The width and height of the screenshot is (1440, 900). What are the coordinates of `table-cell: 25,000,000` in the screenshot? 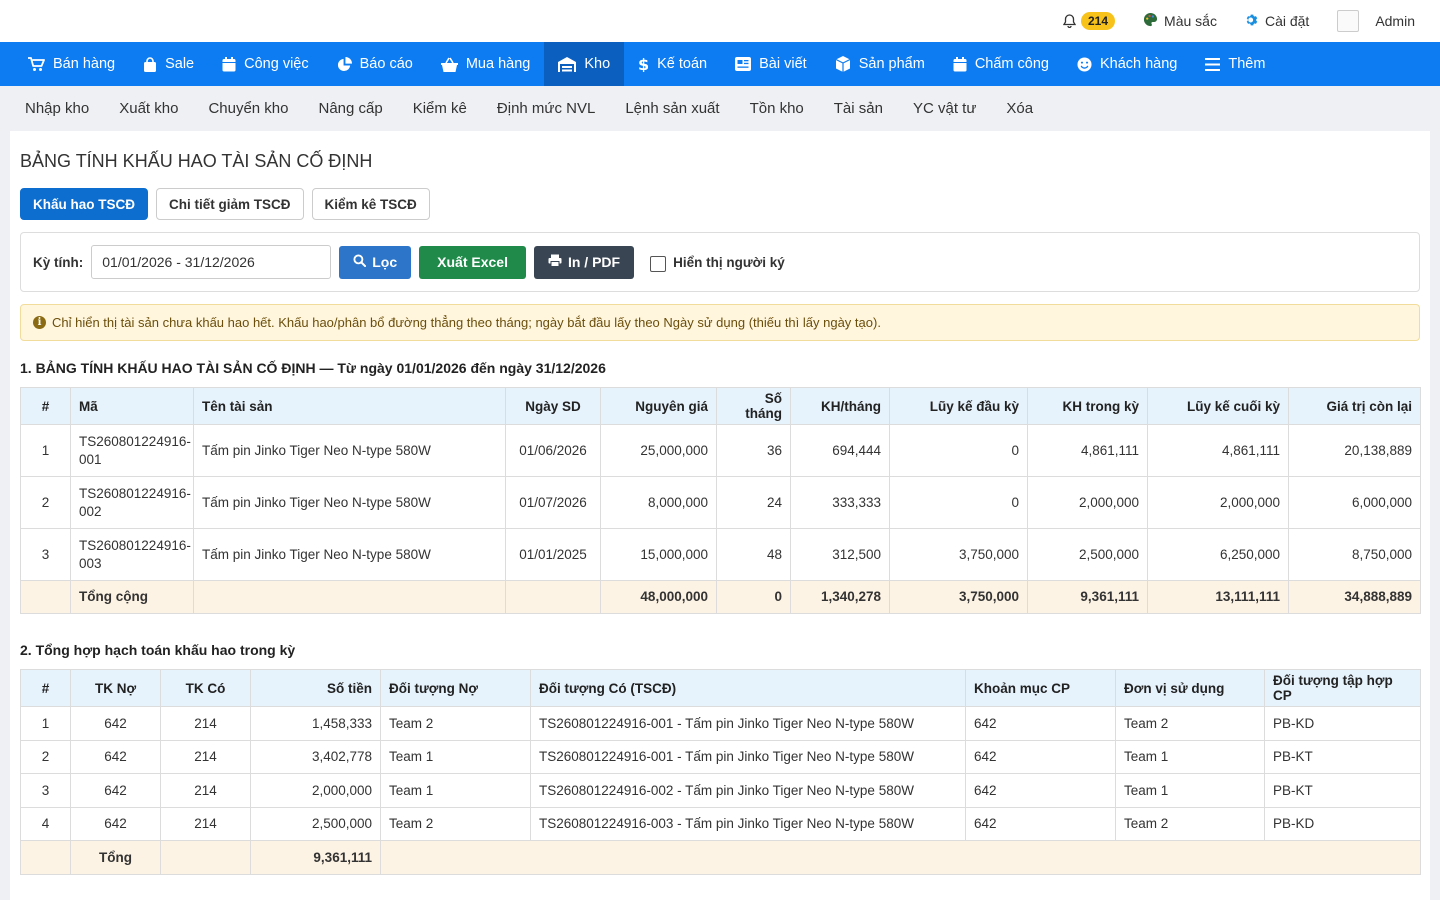 It's located at (658, 450).